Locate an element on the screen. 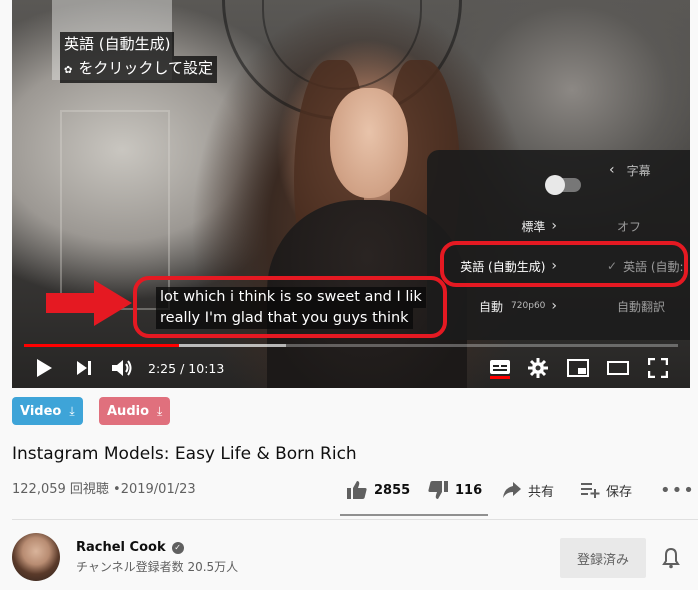 Image resolution: width=698 pixels, height=590 pixels. video-download-label: Video is located at coordinates (41, 411).